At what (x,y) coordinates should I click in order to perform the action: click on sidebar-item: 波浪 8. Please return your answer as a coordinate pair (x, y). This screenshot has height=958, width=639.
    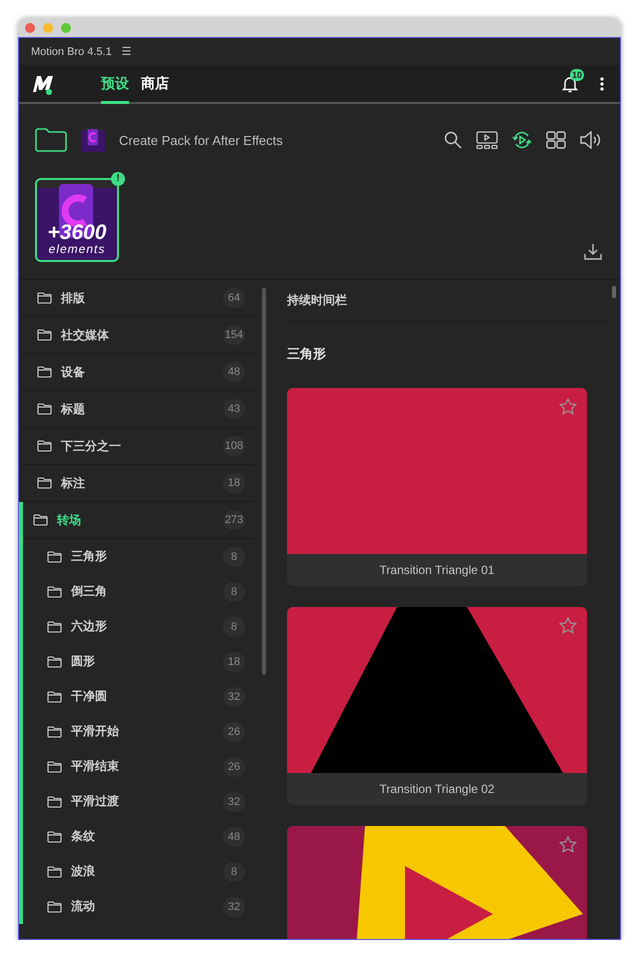
    Looking at the image, I should click on (139, 871).